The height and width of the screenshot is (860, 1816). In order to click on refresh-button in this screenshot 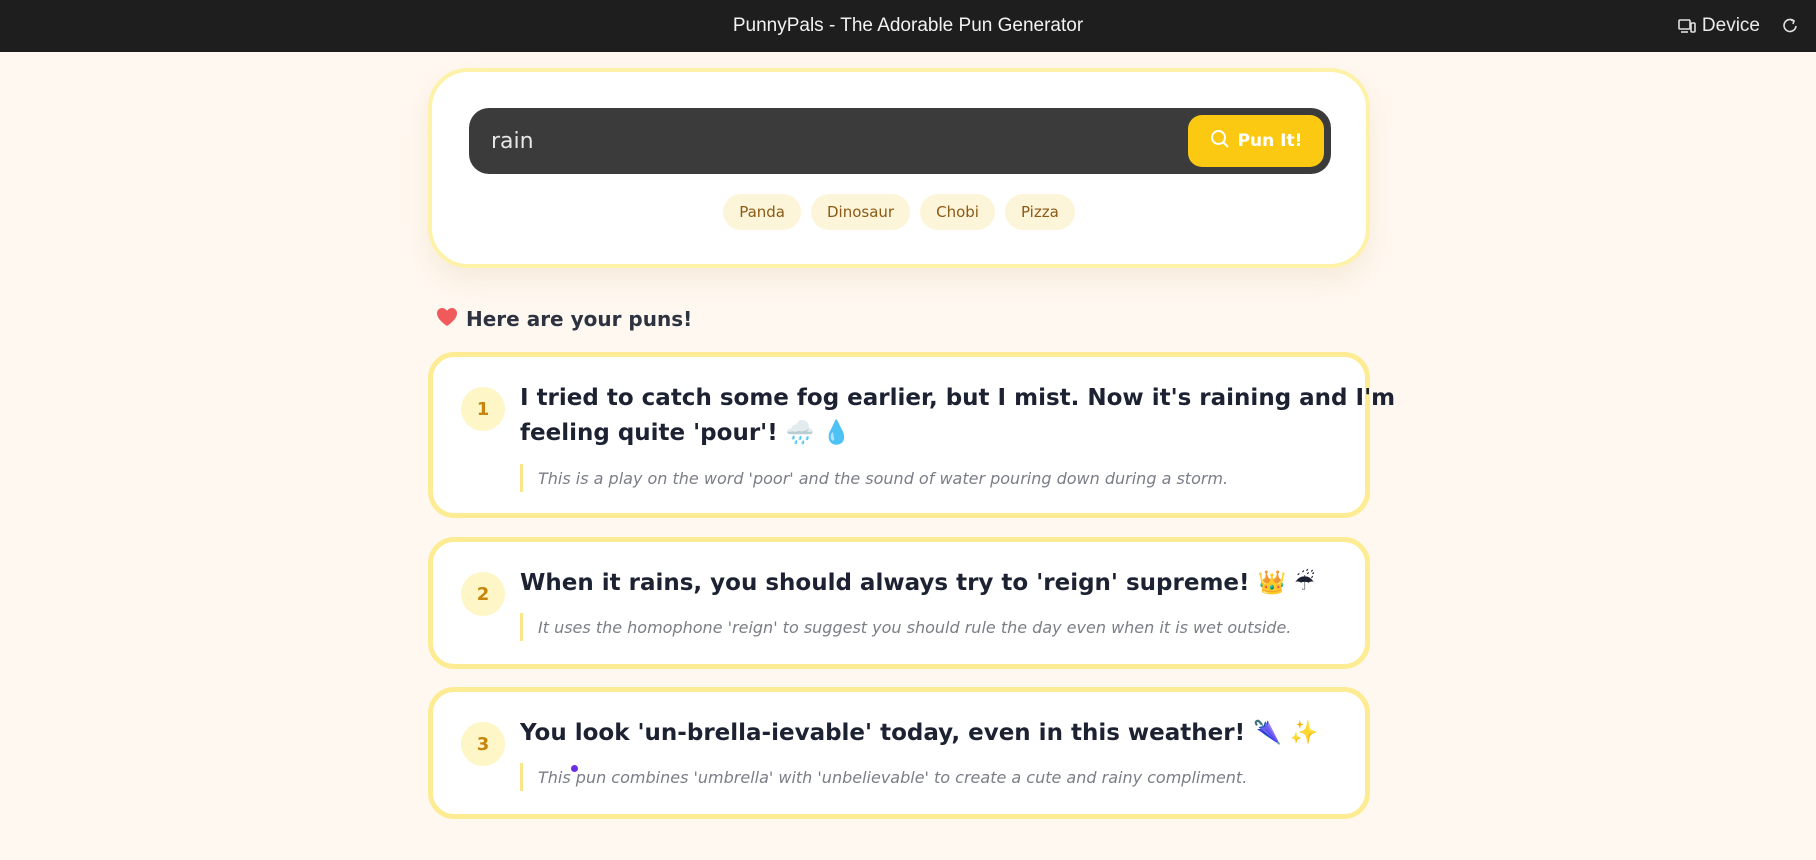, I will do `click(1790, 26)`.